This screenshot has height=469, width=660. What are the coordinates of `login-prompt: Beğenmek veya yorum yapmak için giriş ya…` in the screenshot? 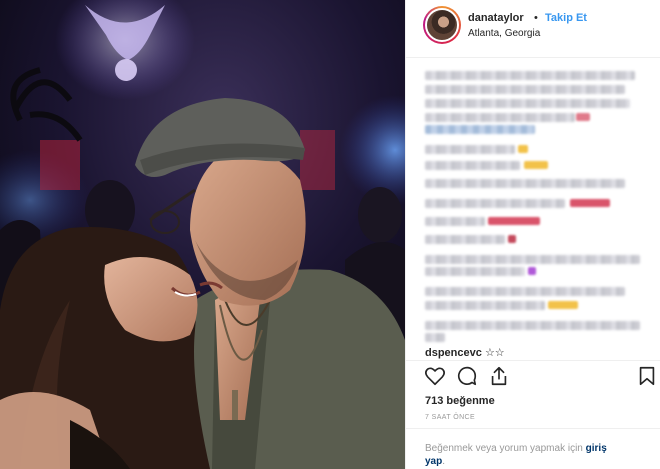 It's located at (533, 448).